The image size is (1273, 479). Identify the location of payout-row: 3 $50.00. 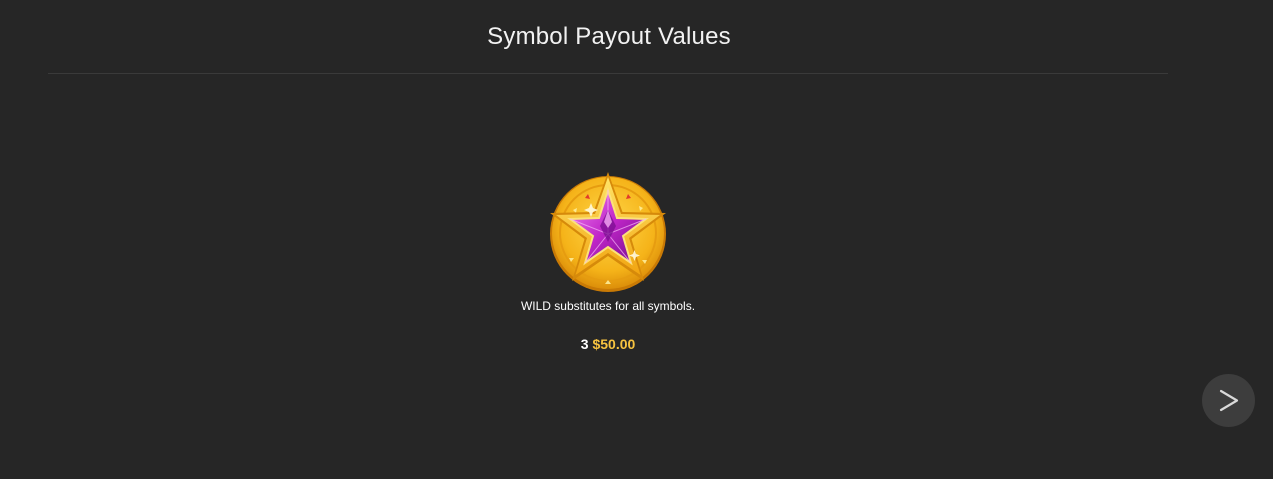
(608, 344).